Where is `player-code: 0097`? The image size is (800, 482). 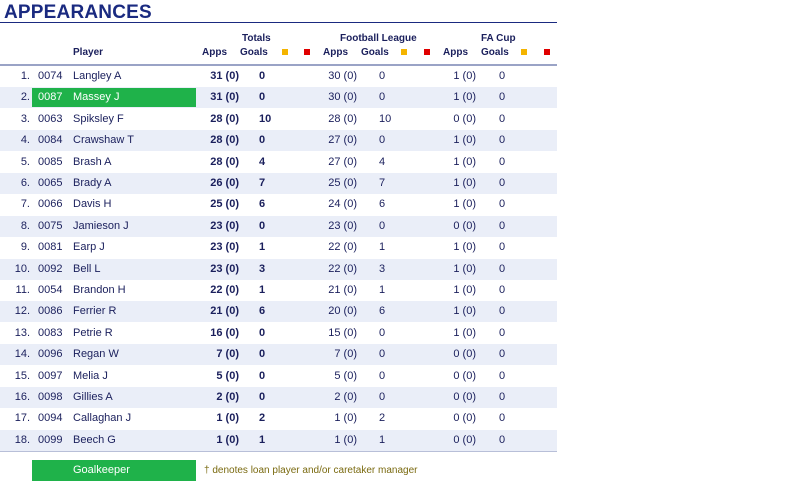
player-code: 0097 is located at coordinates (50, 375).